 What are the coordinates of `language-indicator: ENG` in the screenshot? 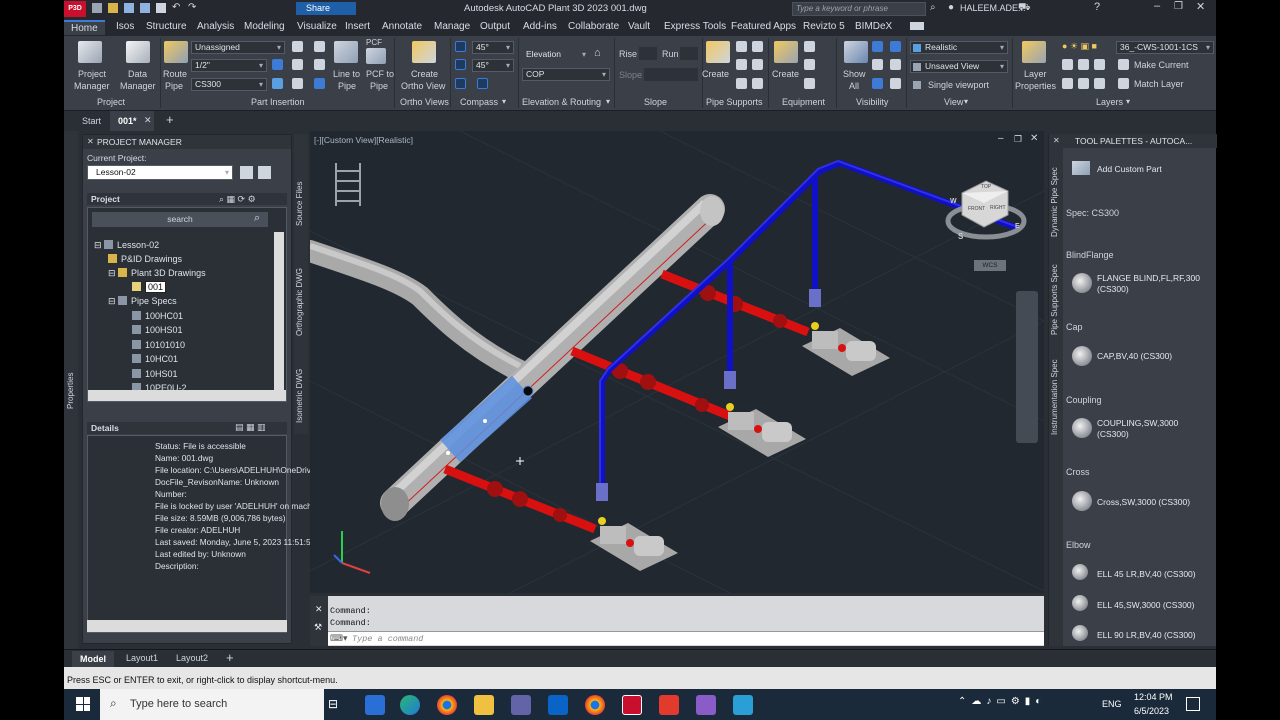 It's located at (1112, 704).